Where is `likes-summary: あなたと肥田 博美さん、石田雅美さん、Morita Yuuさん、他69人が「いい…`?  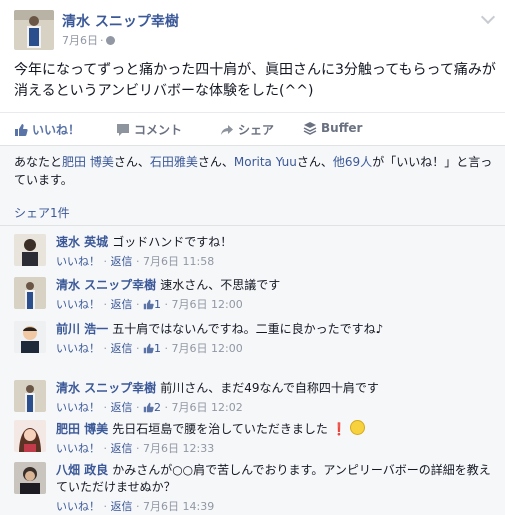
likes-summary: あなたと肥田 博美さん、石田雅美さん、Morita Yuuさん、他69人が「いい… is located at coordinates (253, 171).